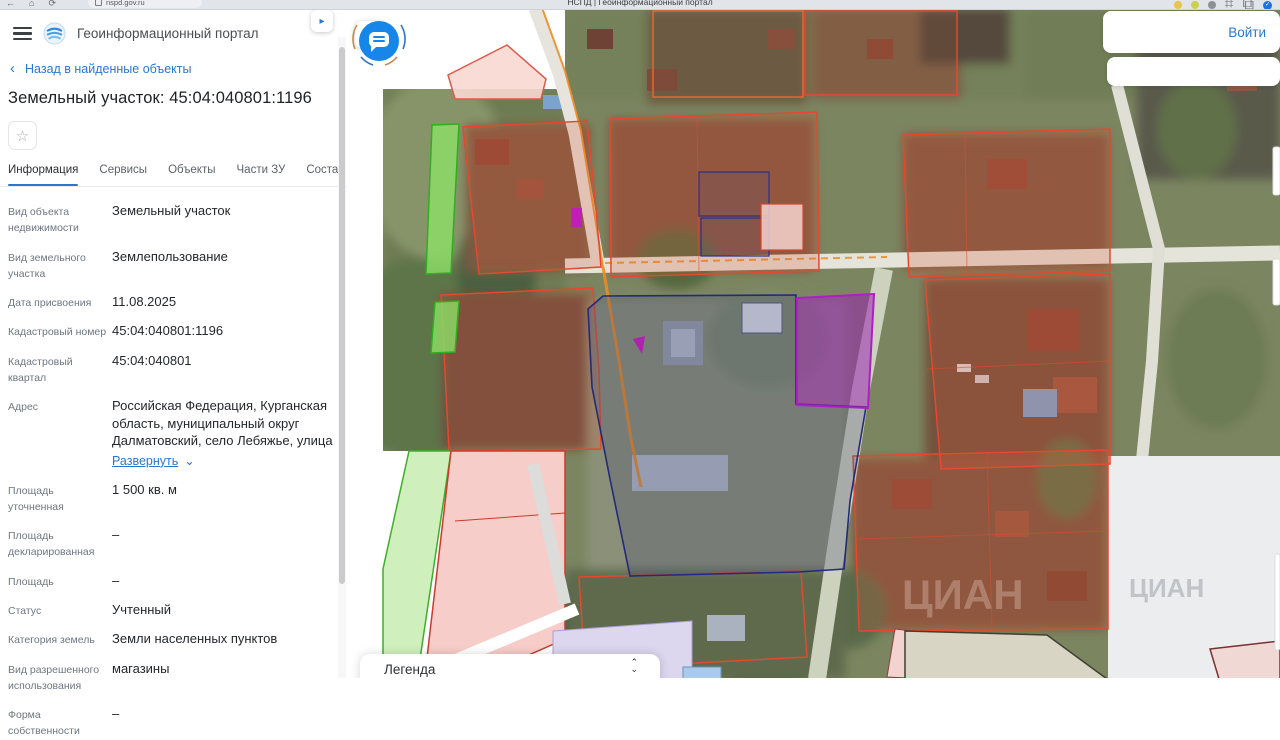 The width and height of the screenshot is (1280, 740). Describe the element at coordinates (1229, 4) in the screenshot. I see `extensions-puzzle-icon: ⌗` at that location.